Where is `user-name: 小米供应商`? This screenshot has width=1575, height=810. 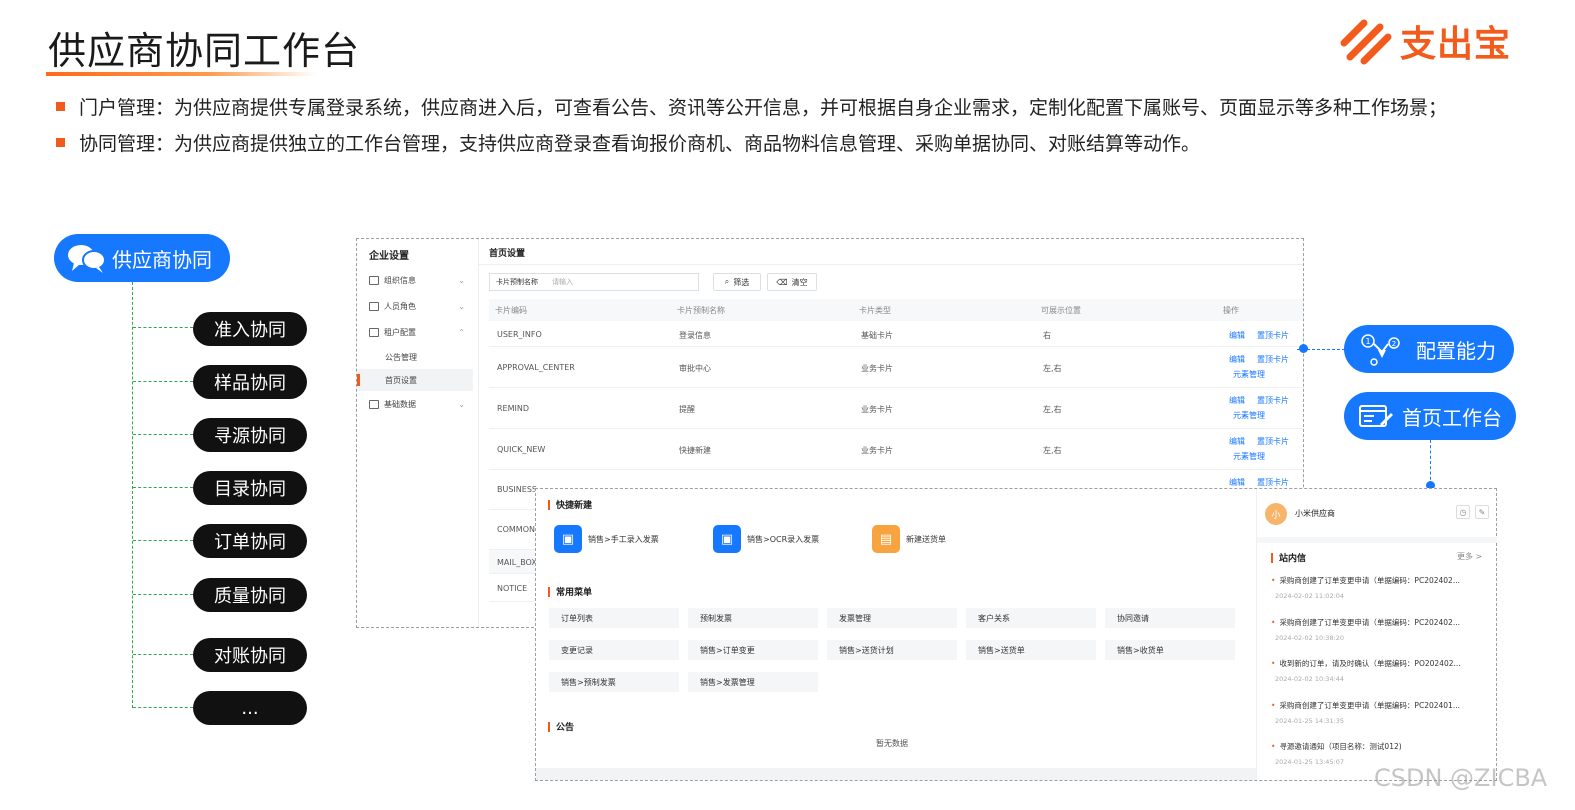 user-name: 小米供应商 is located at coordinates (1315, 513).